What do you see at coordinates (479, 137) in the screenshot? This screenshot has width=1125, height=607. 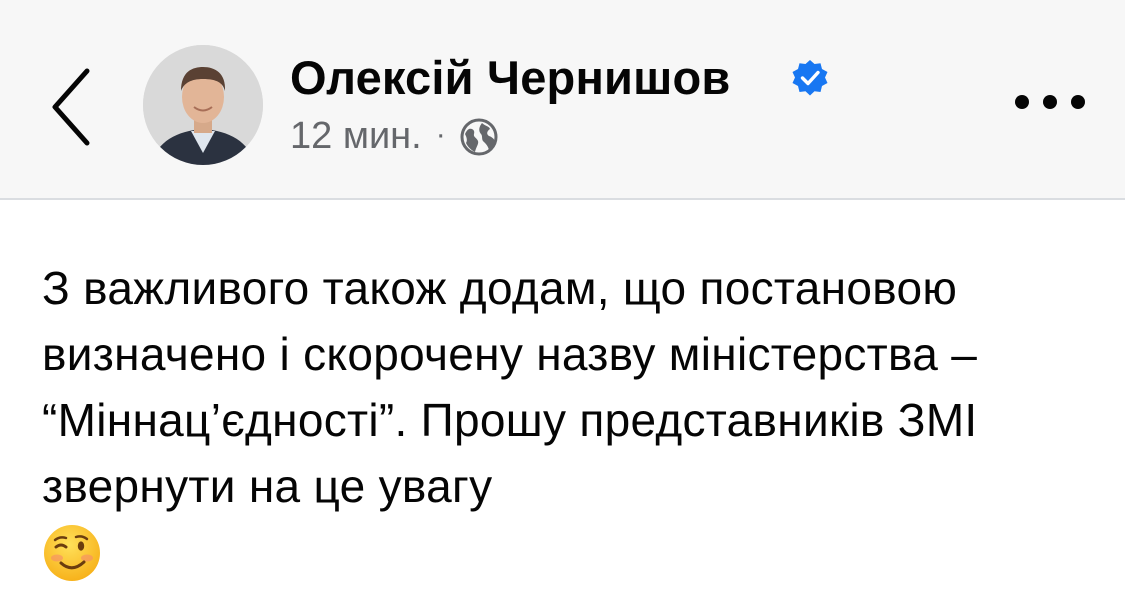 I see `globe-icon` at bounding box center [479, 137].